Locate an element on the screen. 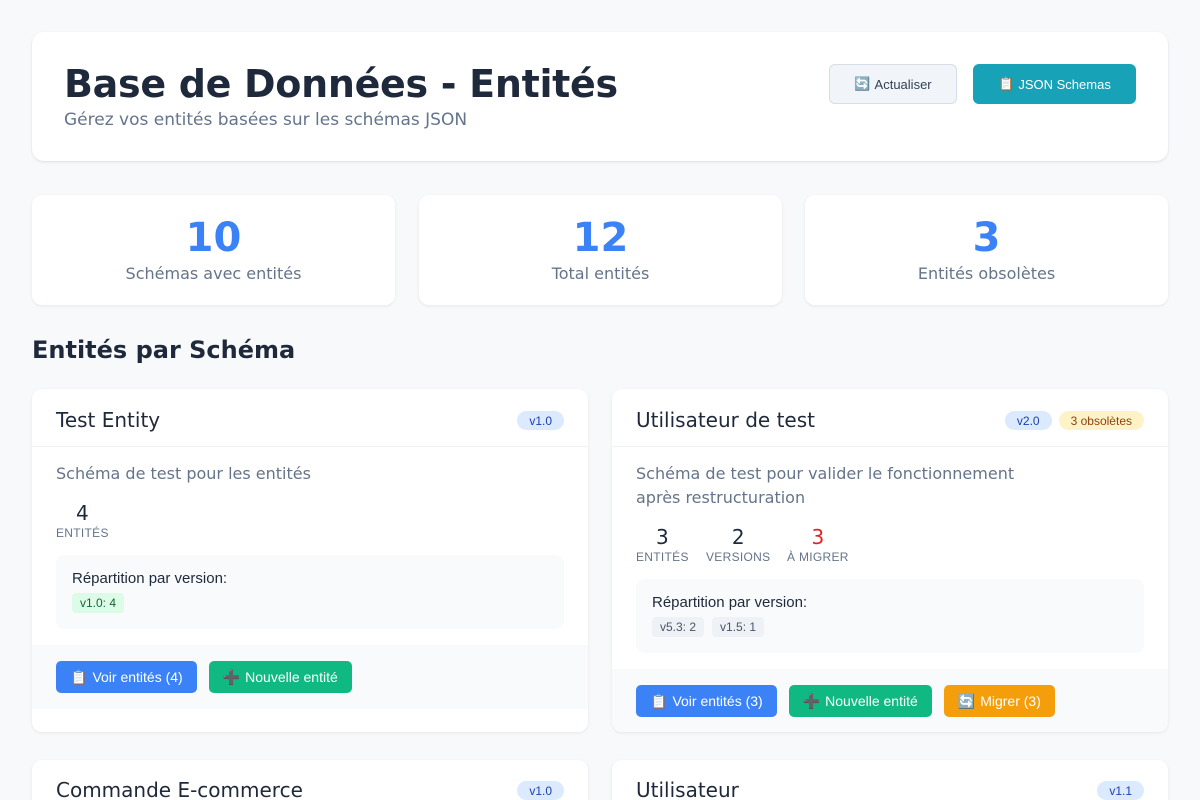 This screenshot has width=1200, height=800. obsolete-badge: 3 obsolètes is located at coordinates (1101, 420).